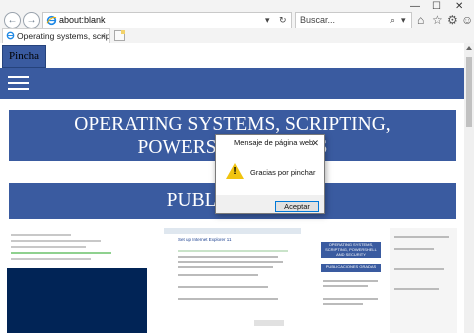 The image size is (474, 333). Describe the element at coordinates (353, 20) in the screenshot. I see `search-box: Buscar... ⌕ ▾` at that location.